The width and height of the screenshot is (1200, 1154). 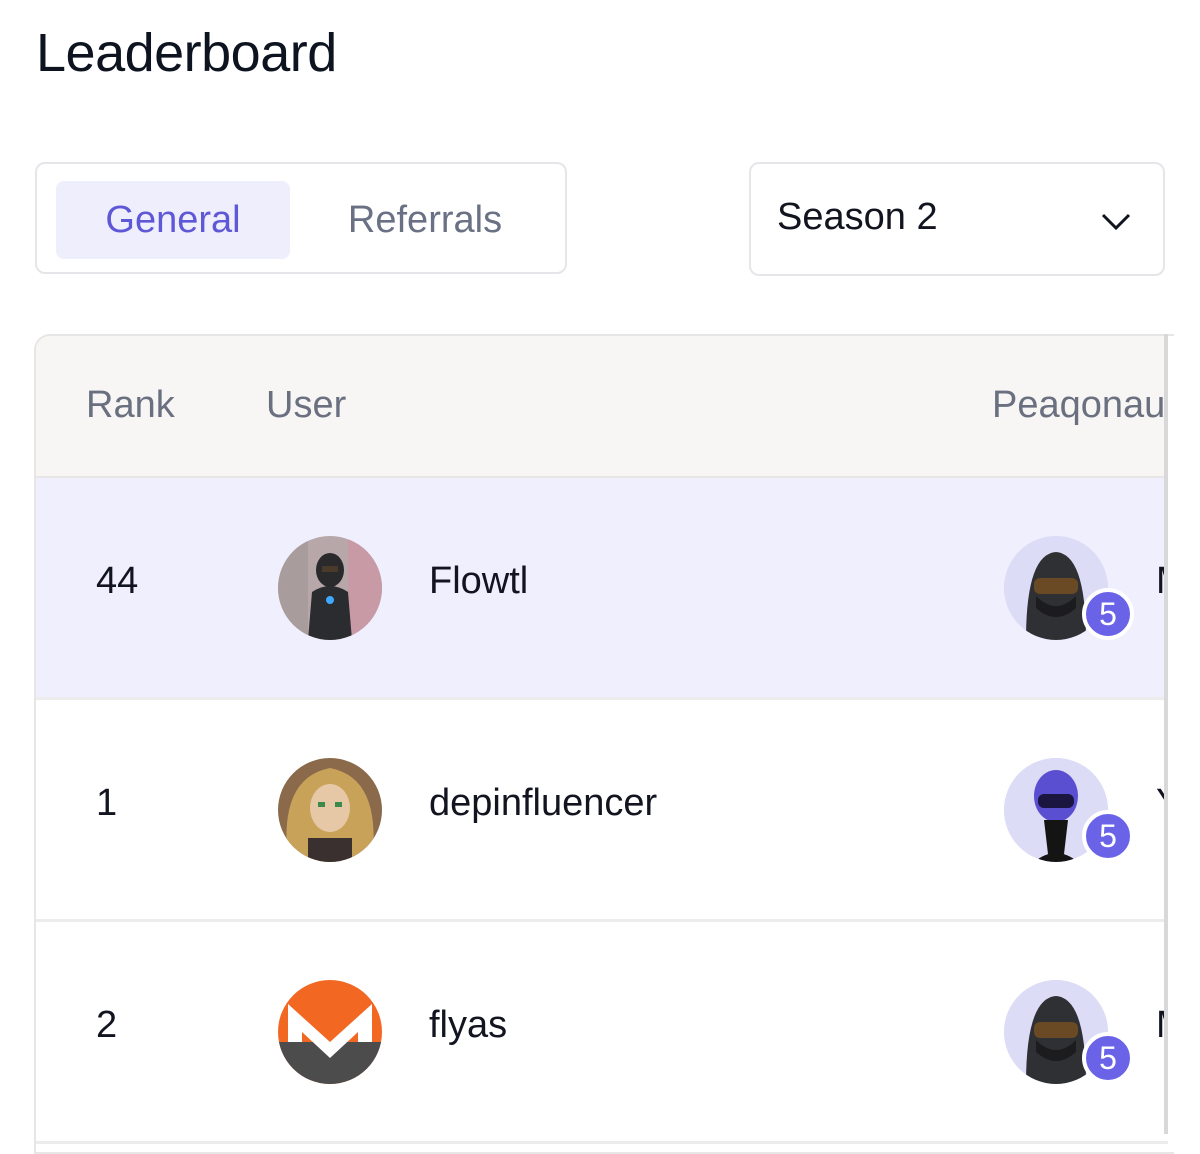 What do you see at coordinates (107, 1025) in the screenshot?
I see `rank-value: 2` at bounding box center [107, 1025].